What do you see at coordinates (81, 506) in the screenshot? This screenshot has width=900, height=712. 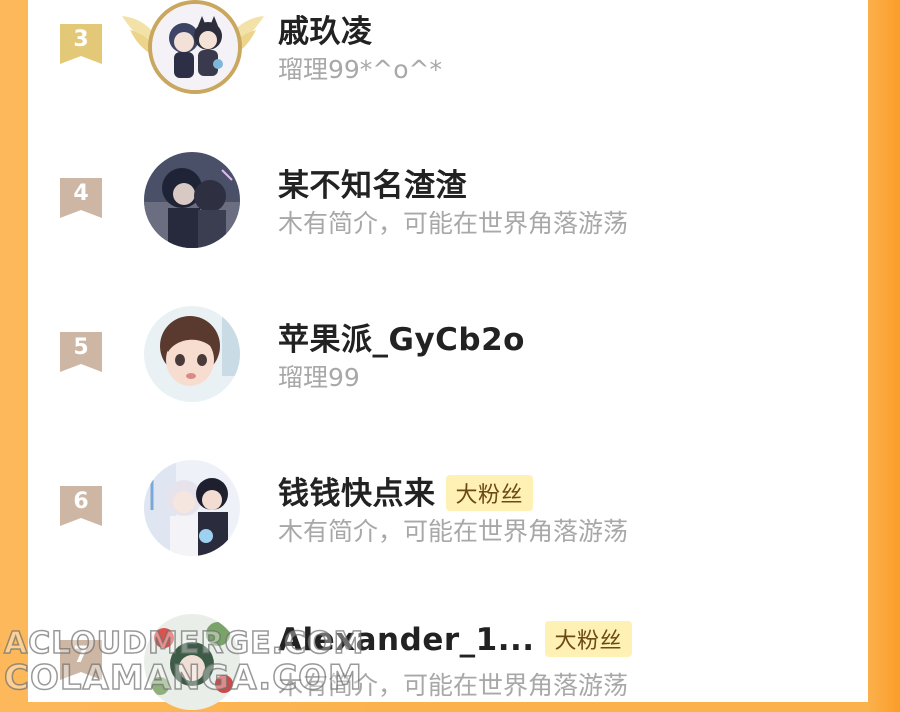 I see `rank-flag: 6` at bounding box center [81, 506].